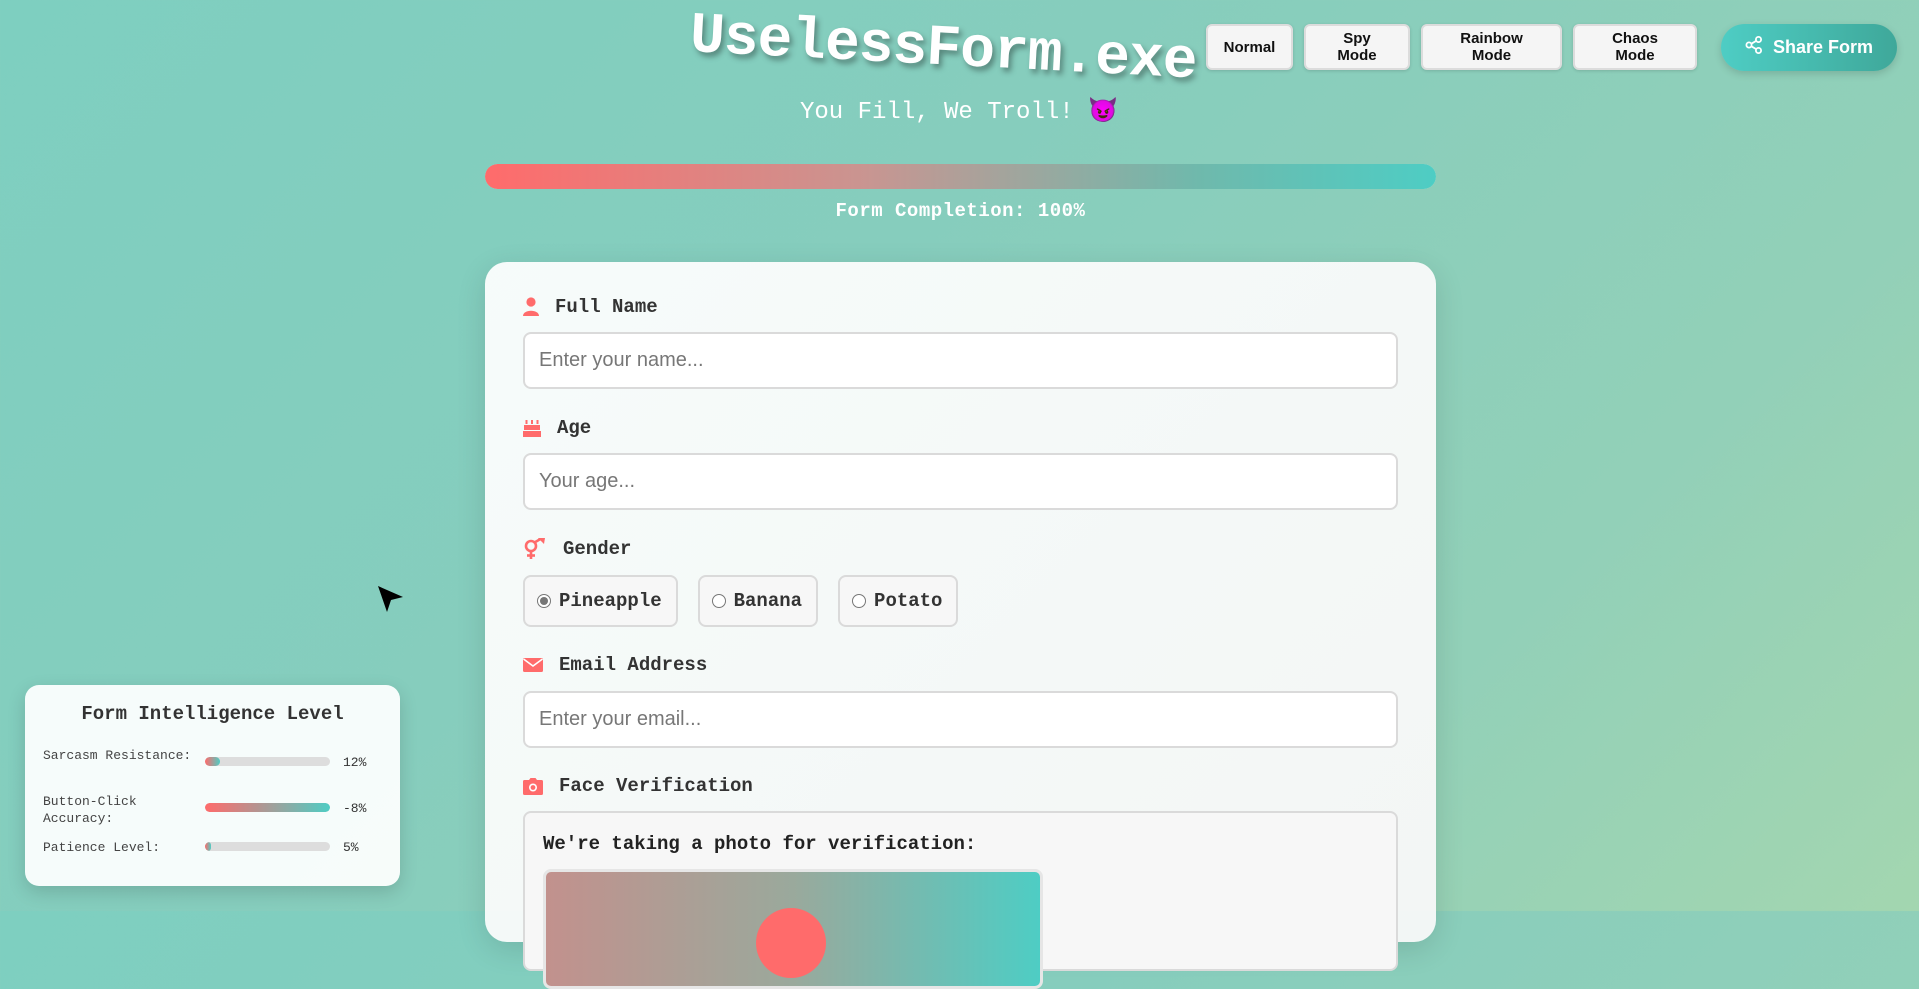 This screenshot has width=1919, height=989. What do you see at coordinates (117, 755) in the screenshot?
I see `metric-name: Sarcasm Resistance:` at bounding box center [117, 755].